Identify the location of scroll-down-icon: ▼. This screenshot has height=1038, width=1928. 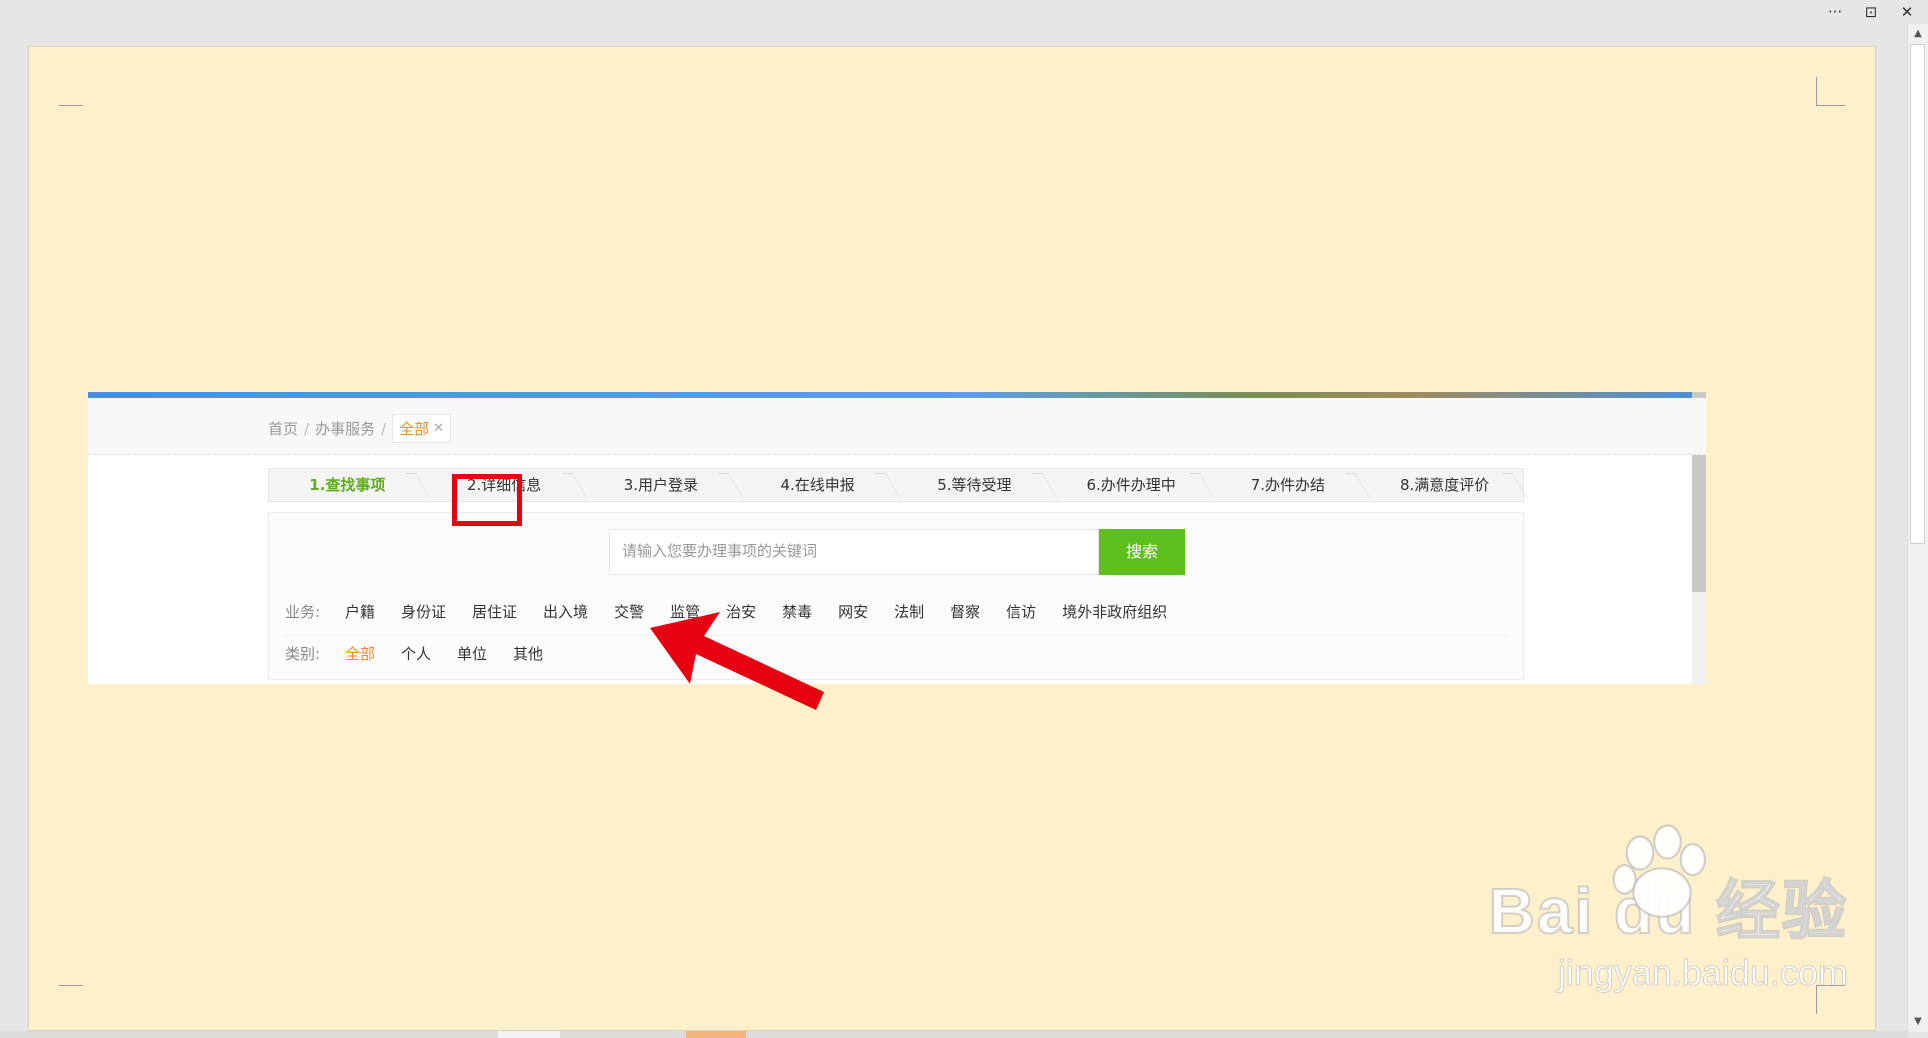
(1918, 1022).